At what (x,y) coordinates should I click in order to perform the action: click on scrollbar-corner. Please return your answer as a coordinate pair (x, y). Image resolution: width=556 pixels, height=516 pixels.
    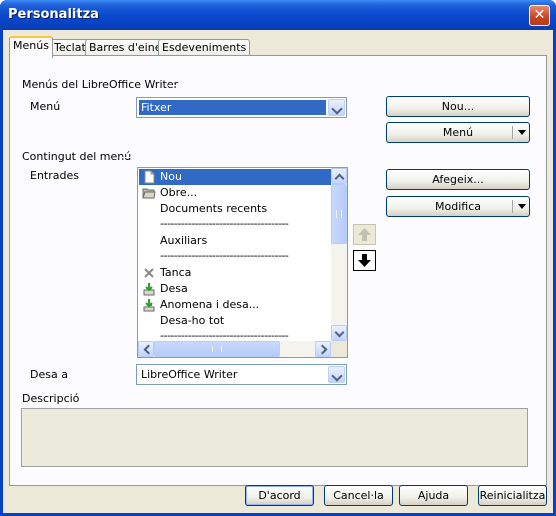
    Looking at the image, I should click on (339, 349).